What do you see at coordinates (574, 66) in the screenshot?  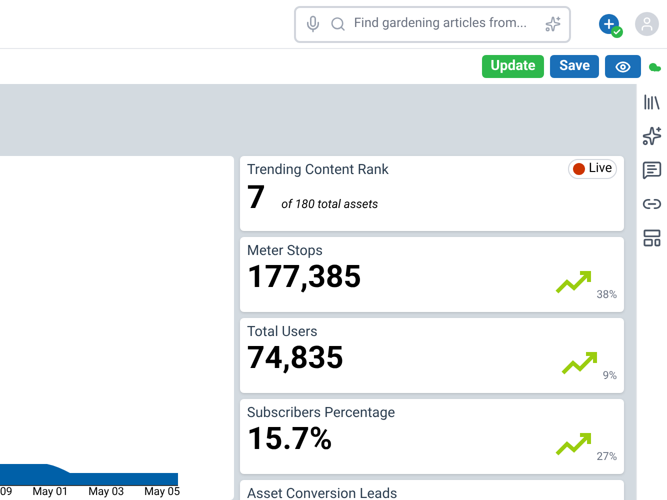 I see `save-button: Save` at bounding box center [574, 66].